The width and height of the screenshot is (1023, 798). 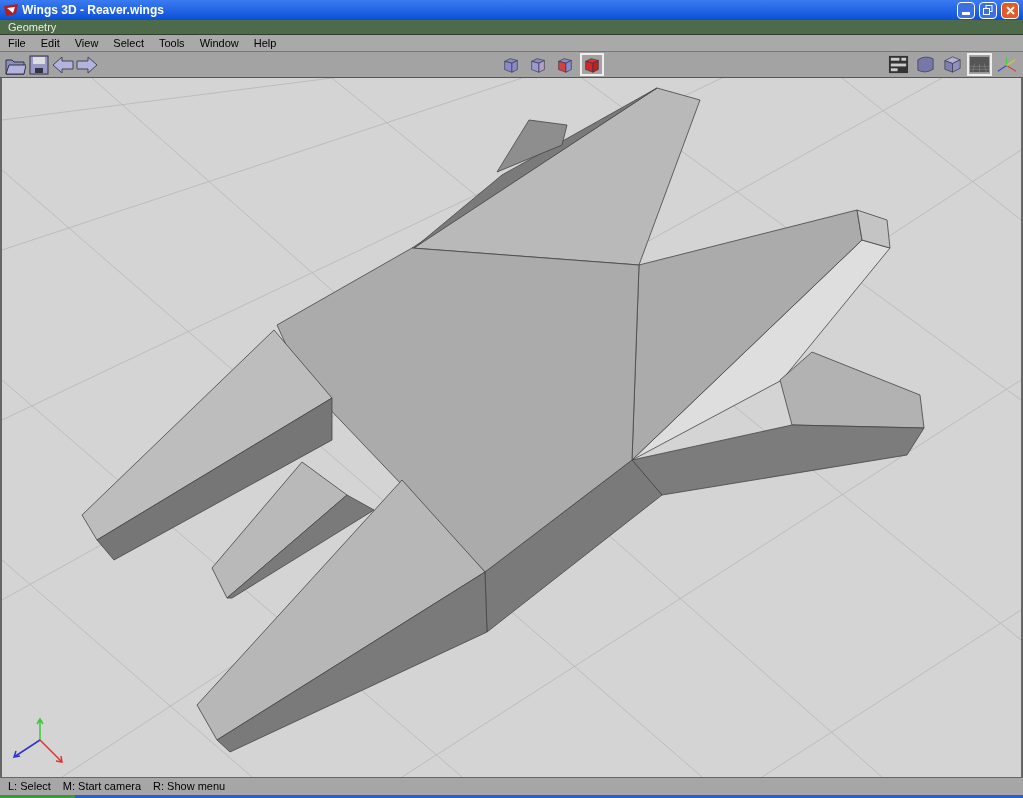 I want to click on menu-item: Tools, so click(x=171, y=43).